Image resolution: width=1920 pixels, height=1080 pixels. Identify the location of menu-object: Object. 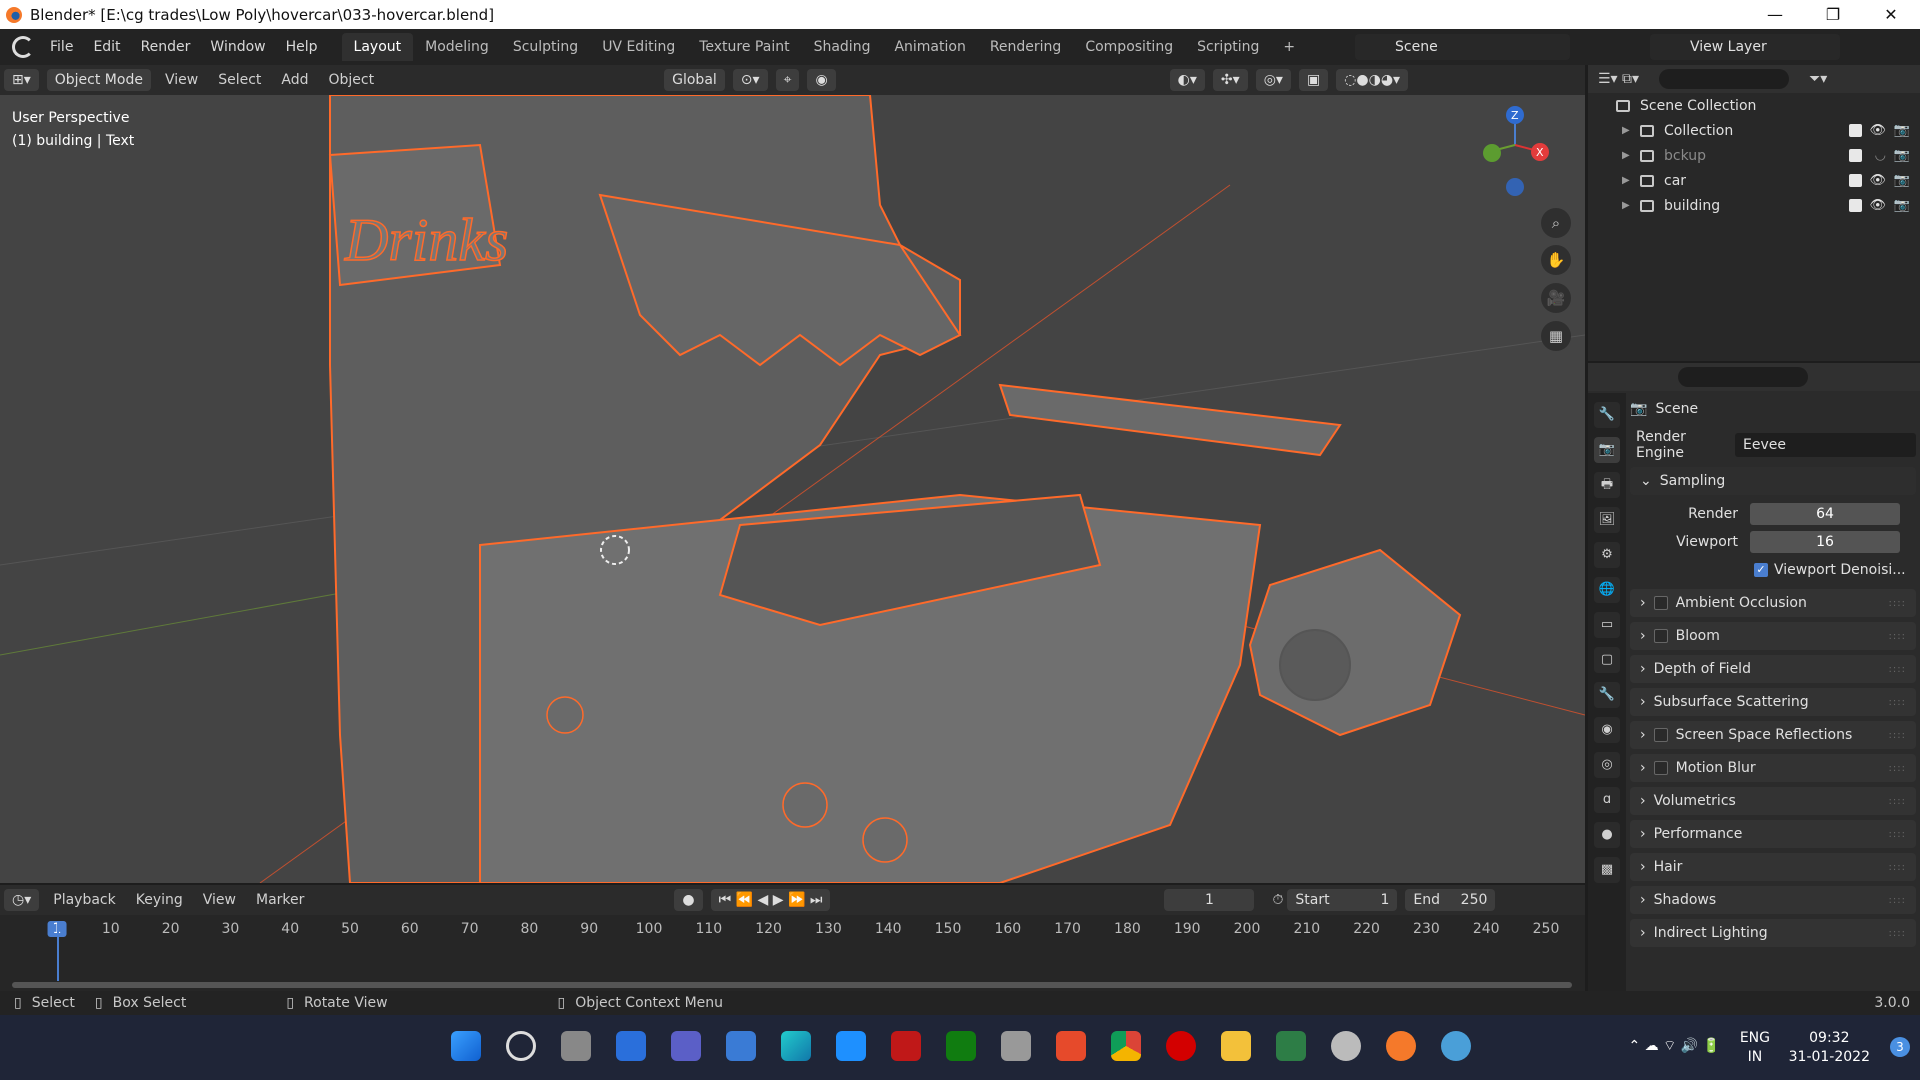
(352, 80).